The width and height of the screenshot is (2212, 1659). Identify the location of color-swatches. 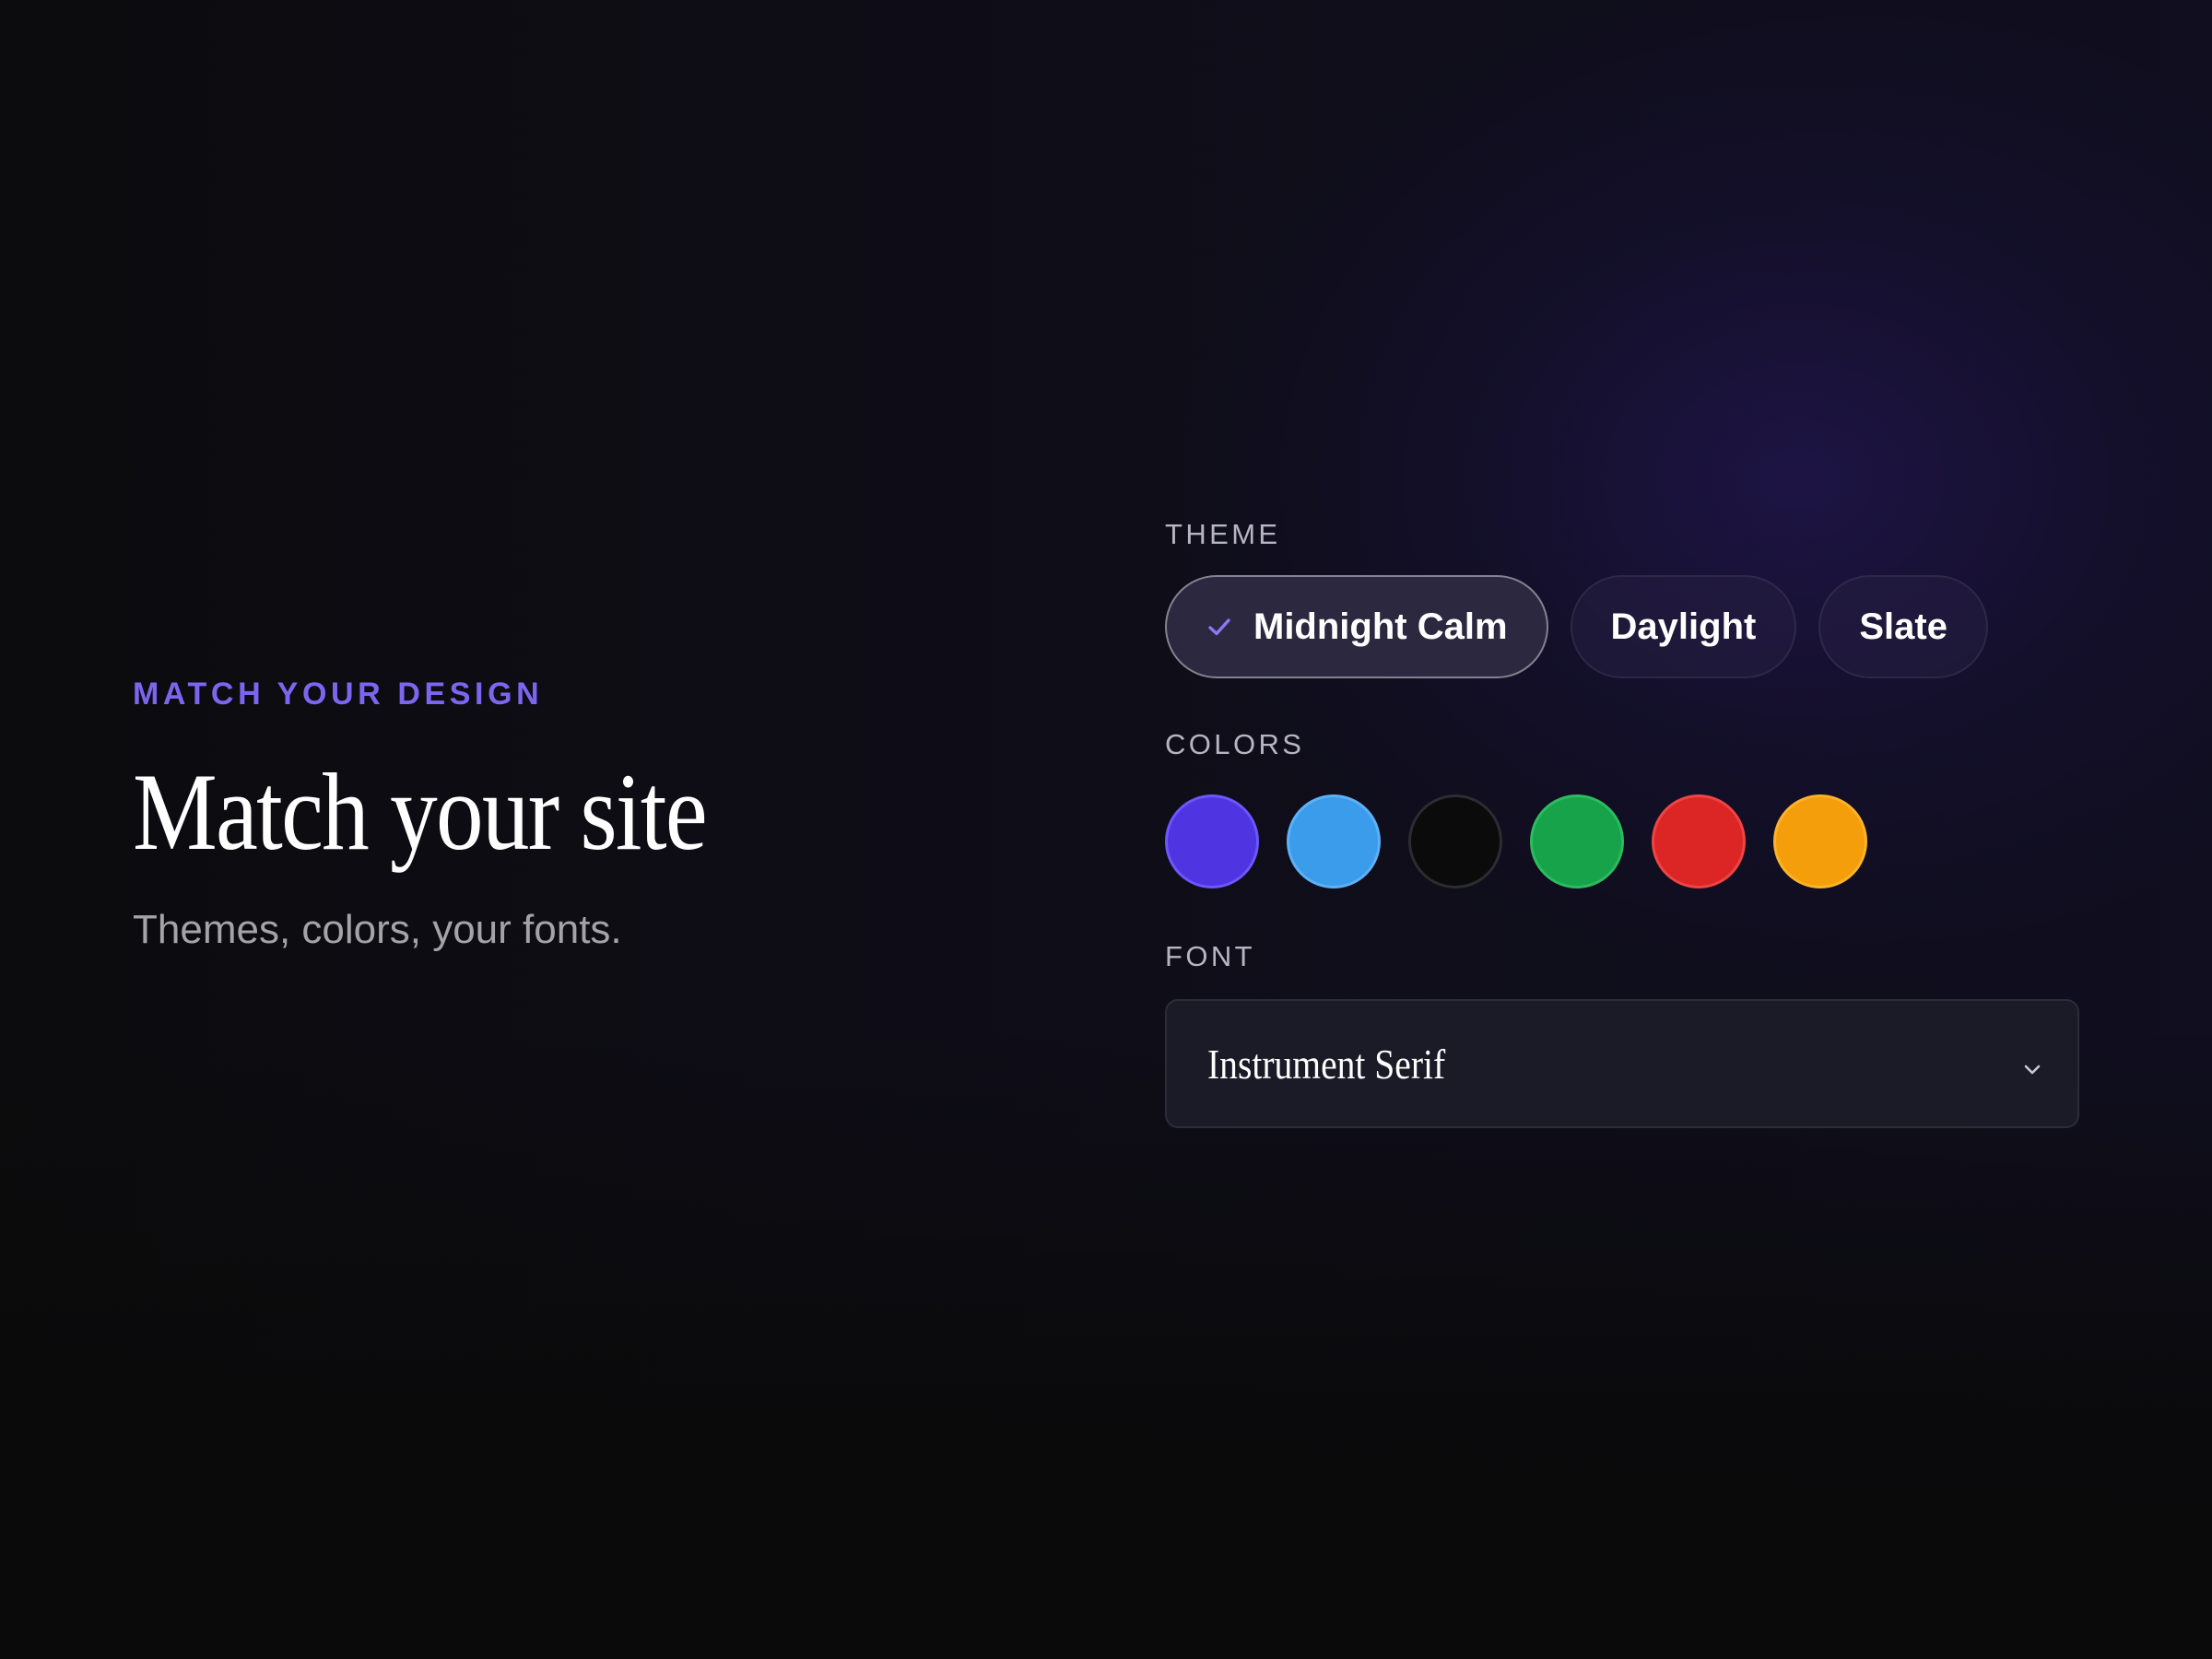
(1622, 841).